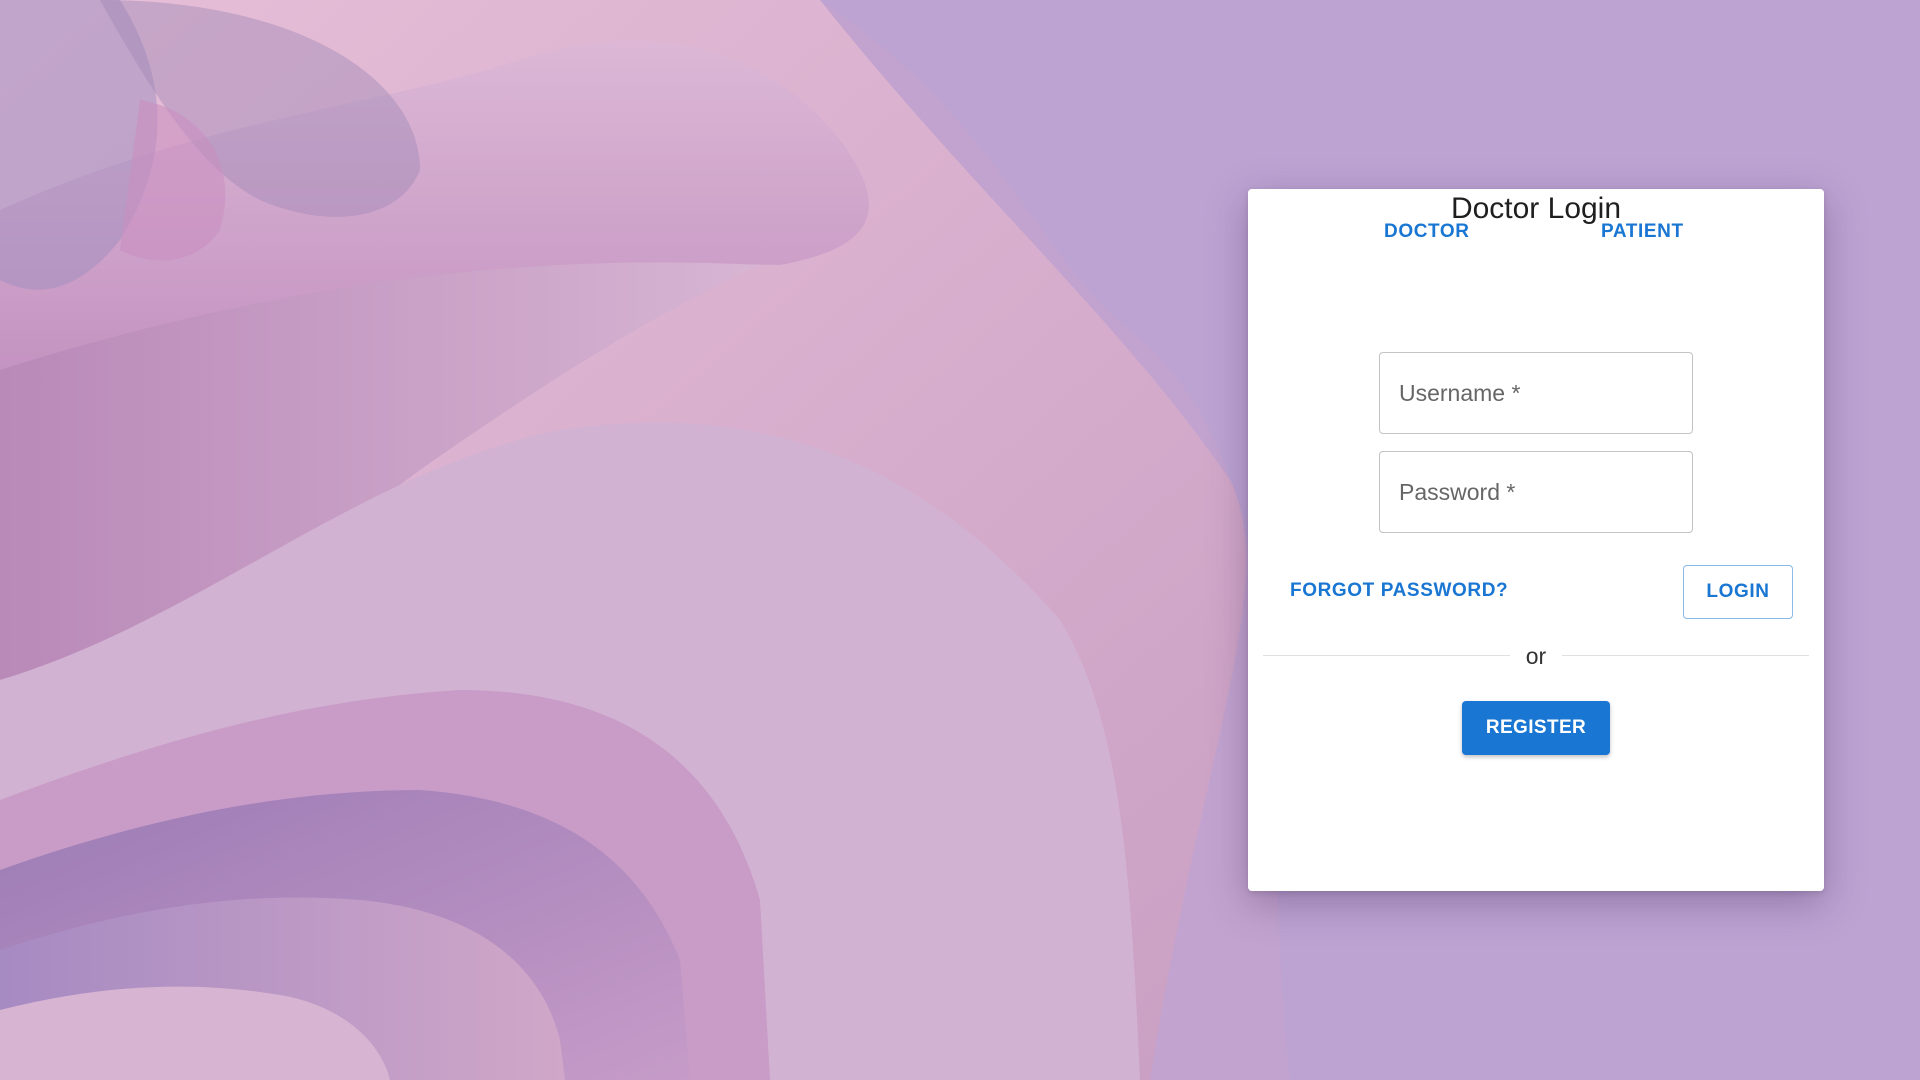 This screenshot has width=1920, height=1080. Describe the element at coordinates (1536, 208) in the screenshot. I see `page-title: Doctor Login` at that location.